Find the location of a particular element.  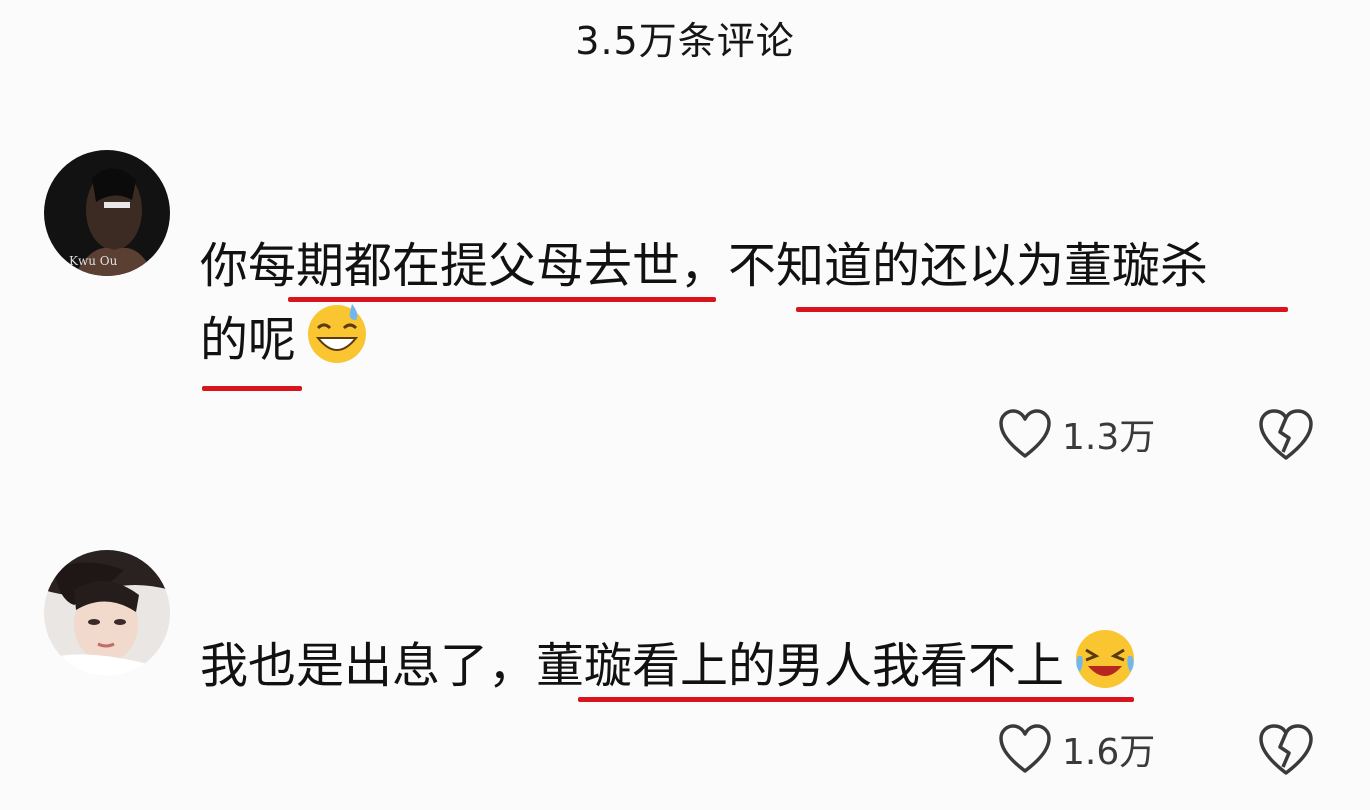

rolling-laughing-emoji-icon is located at coordinates (1105, 675).